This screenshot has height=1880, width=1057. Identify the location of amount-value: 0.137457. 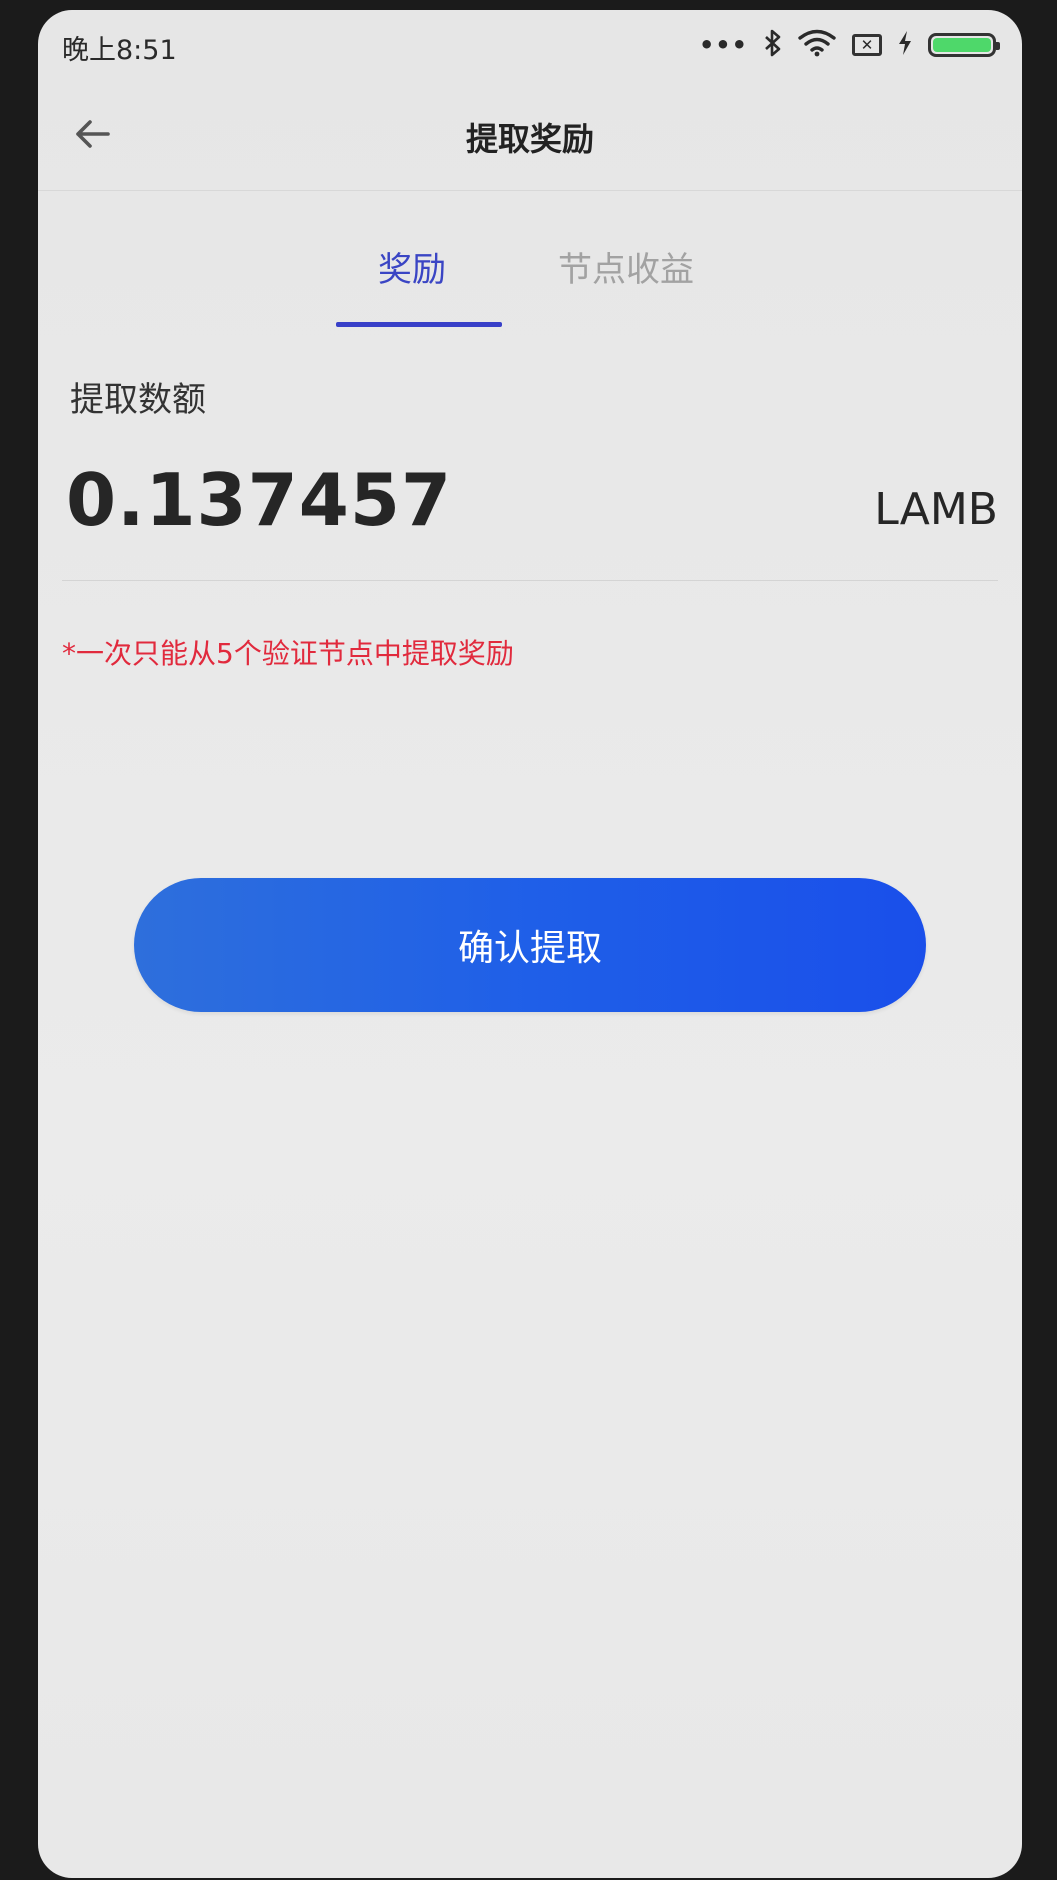
(259, 500).